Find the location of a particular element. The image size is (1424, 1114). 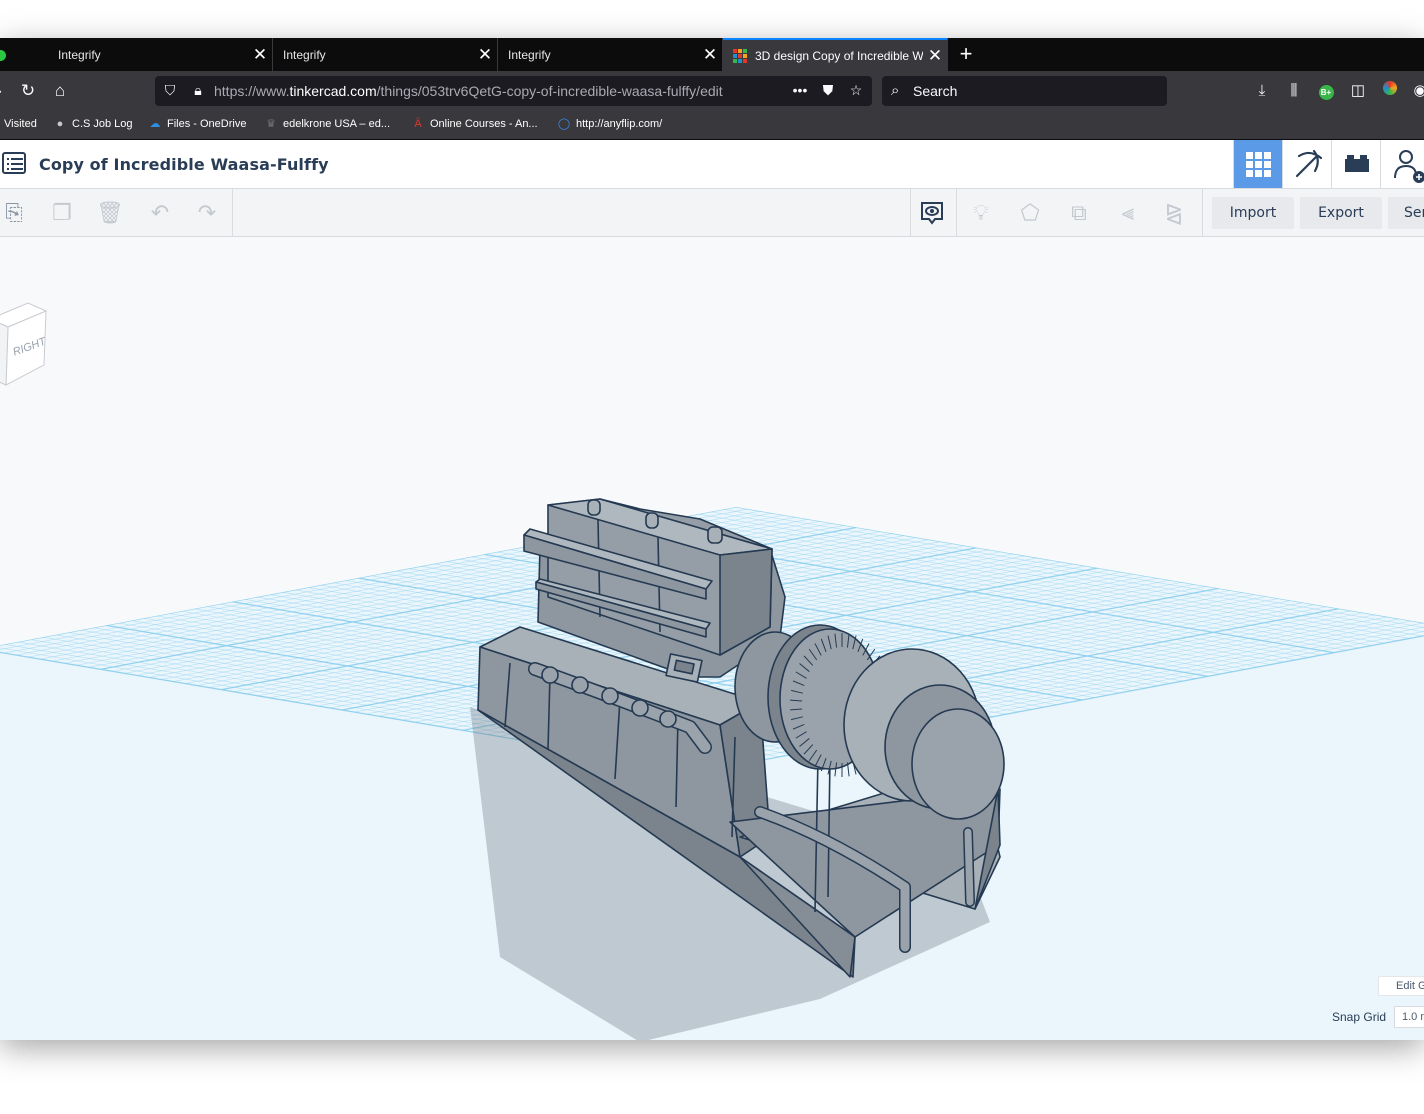

downloads-icon: ⤓ is located at coordinates (1262, 91).